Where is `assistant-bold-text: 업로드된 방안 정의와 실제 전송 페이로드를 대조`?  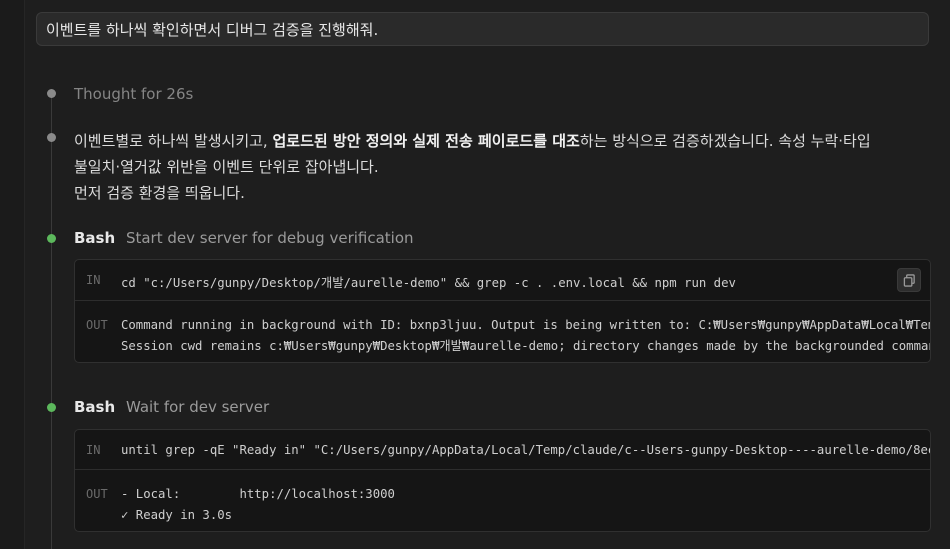
assistant-bold-text: 업로드된 방안 정의와 실제 전송 페이로드를 대조 is located at coordinates (426, 141).